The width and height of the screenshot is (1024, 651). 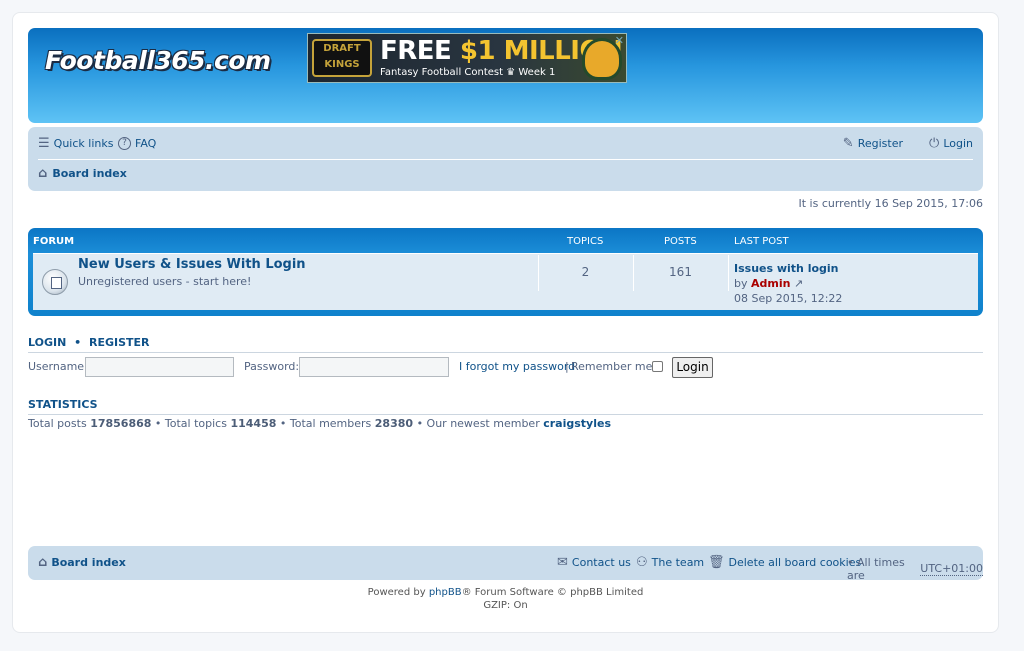 What do you see at coordinates (795, 562) in the screenshot?
I see `delete-cookies-label: Delete all board cookies` at bounding box center [795, 562].